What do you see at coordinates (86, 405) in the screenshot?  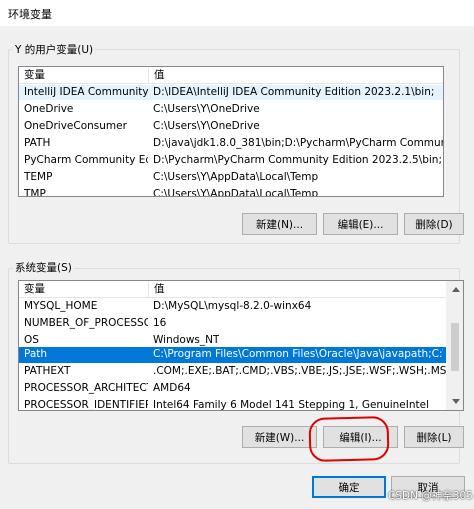 I see `variable-name: PROCESSOR_IDENTIFIER` at bounding box center [86, 405].